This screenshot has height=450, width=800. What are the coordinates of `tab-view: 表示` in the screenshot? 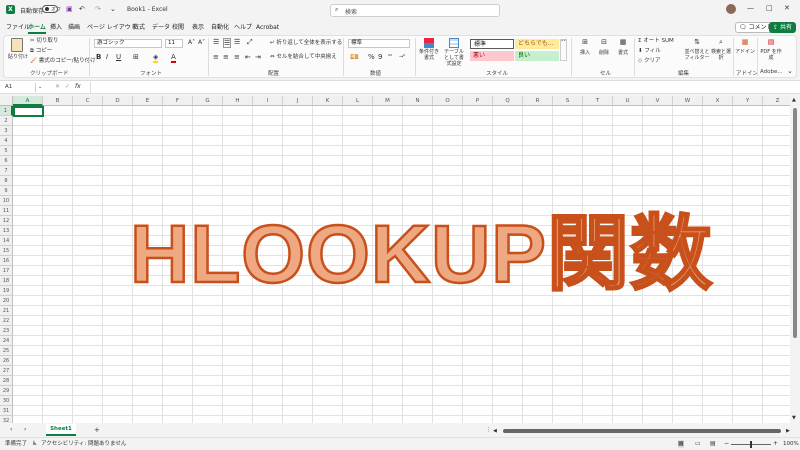 It's located at (198, 28).